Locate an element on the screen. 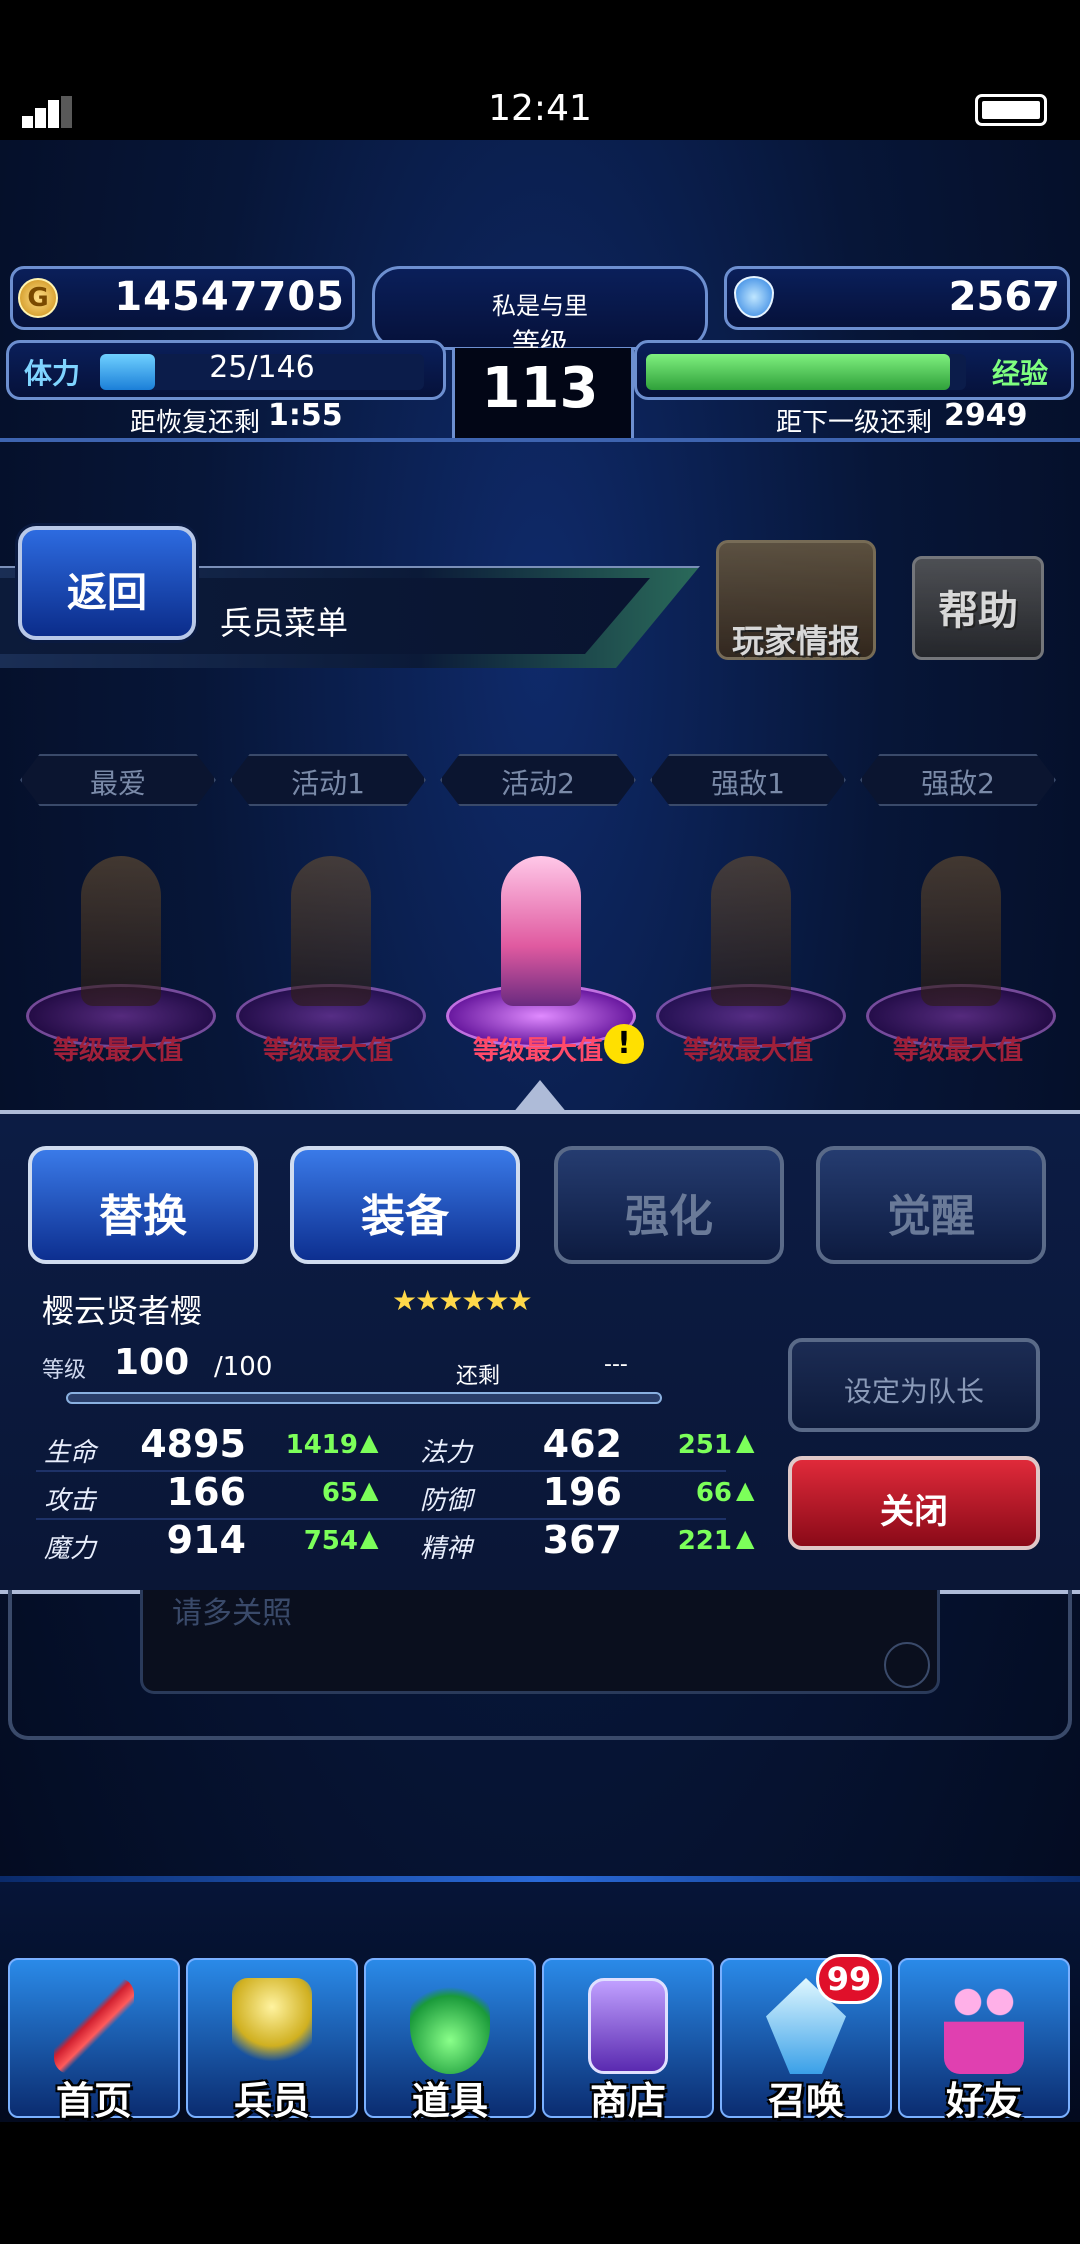 This screenshot has height=2244, width=1080. unit-exp-bar is located at coordinates (364, 1398).